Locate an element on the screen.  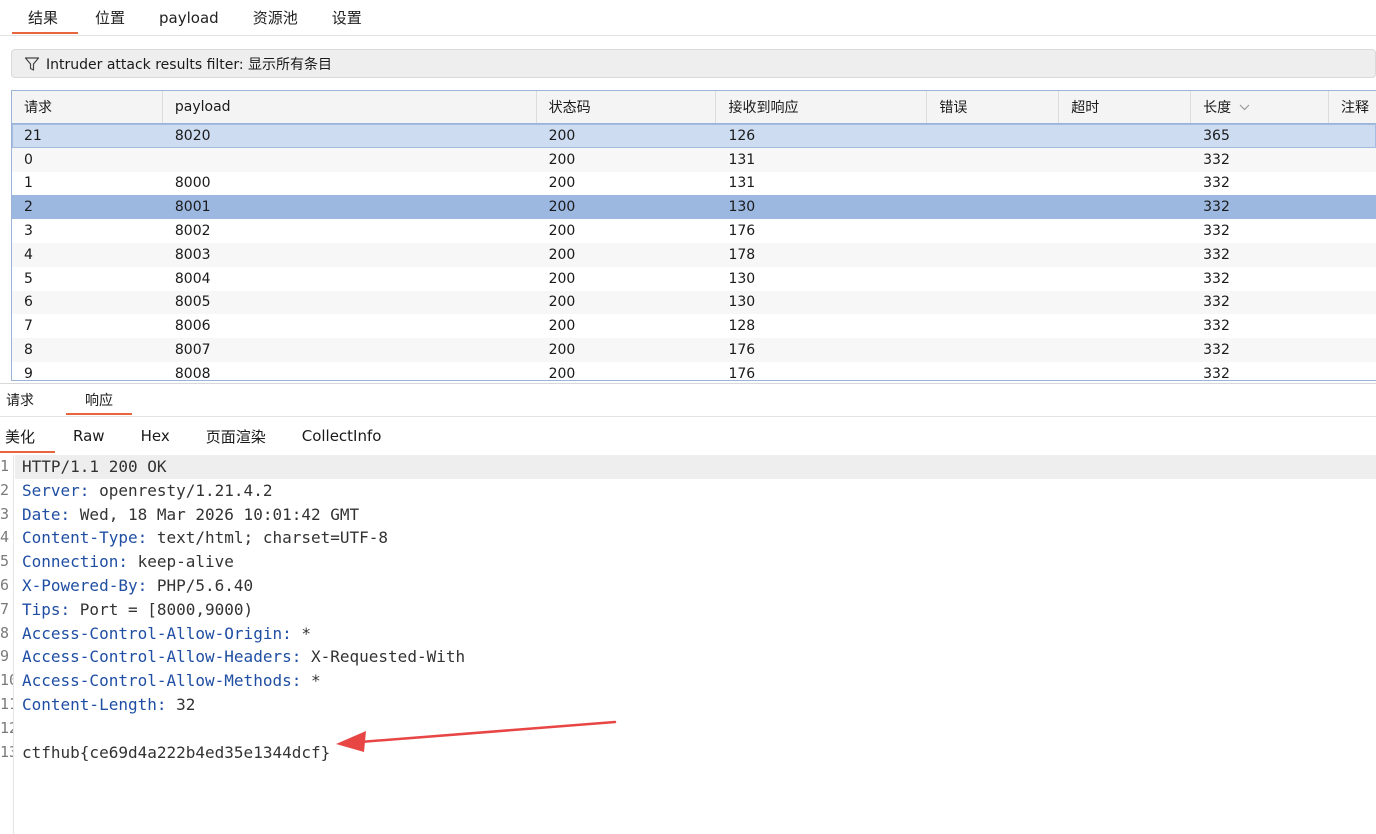
line-number: 13 is located at coordinates (6, 751).